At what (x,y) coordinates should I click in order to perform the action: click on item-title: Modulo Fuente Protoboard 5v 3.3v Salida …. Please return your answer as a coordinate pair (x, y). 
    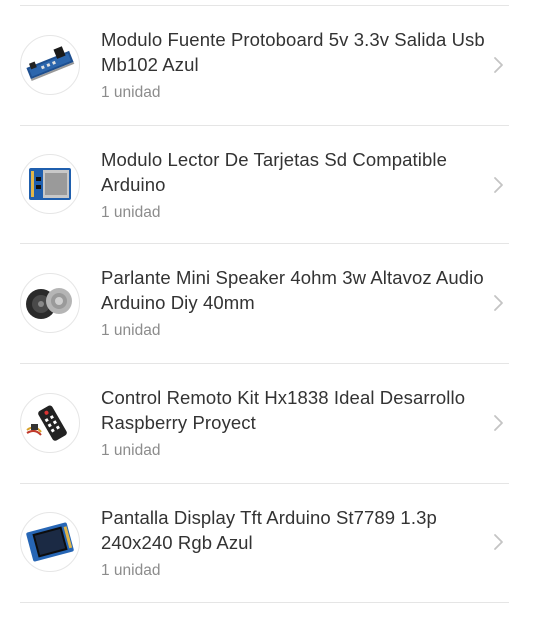
    Looking at the image, I should click on (293, 52).